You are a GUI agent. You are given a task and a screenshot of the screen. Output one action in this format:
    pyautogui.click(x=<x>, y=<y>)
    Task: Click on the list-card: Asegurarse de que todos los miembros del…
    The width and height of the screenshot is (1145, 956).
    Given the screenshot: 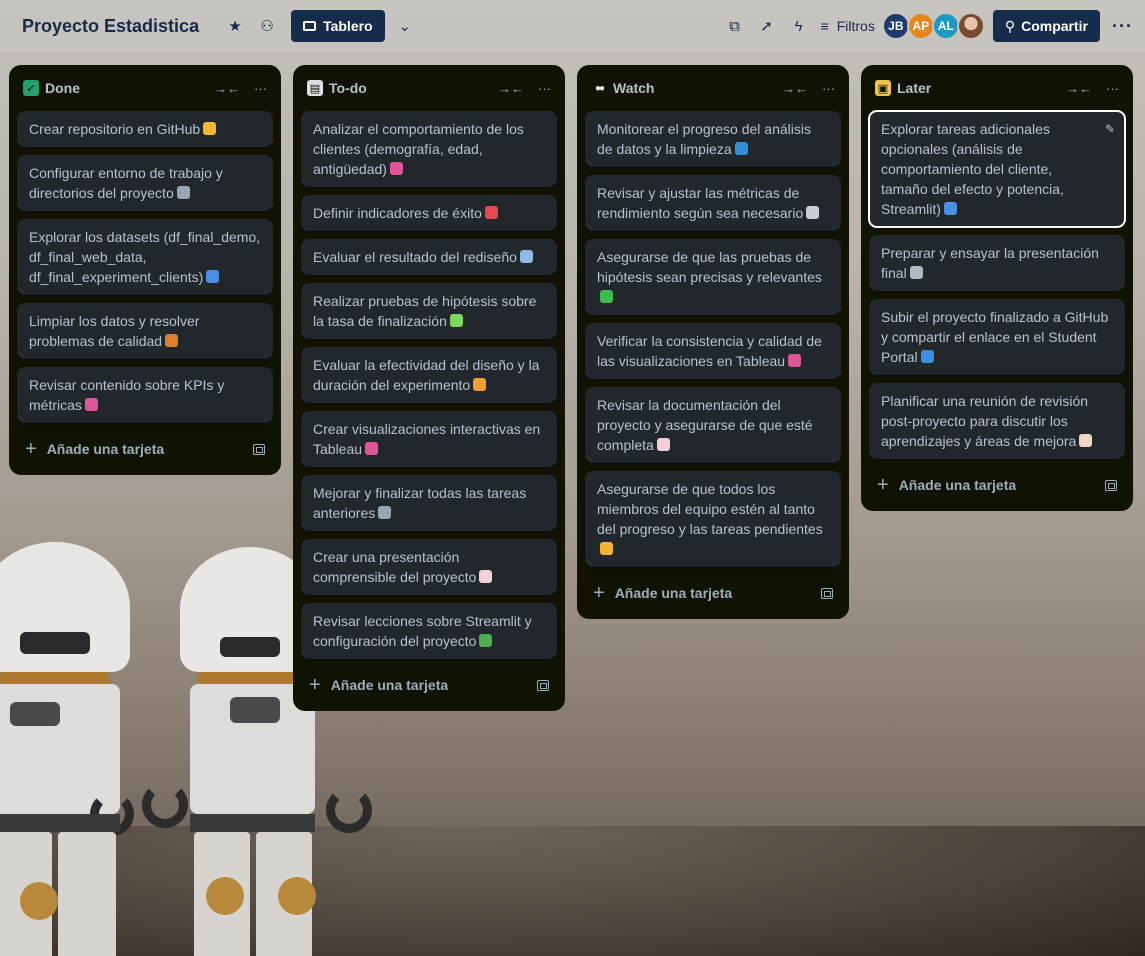 What is the action you would take?
    pyautogui.click(x=713, y=519)
    